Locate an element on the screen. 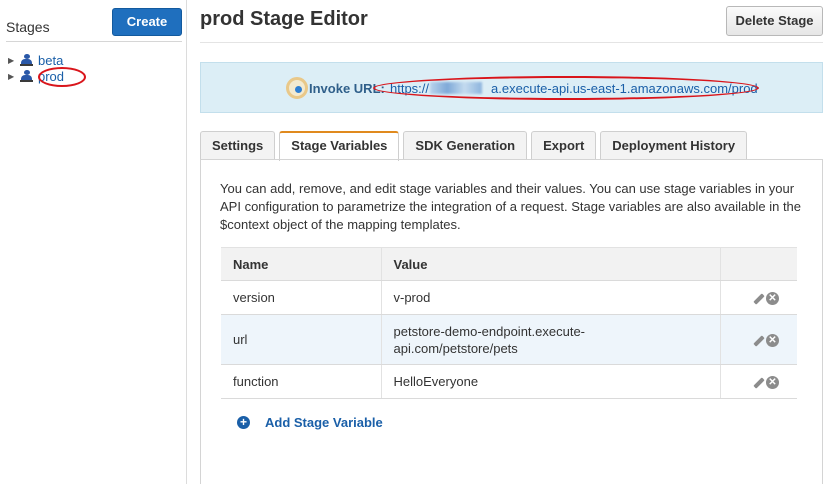 The image size is (823, 484). title-divider is located at coordinates (511, 42).